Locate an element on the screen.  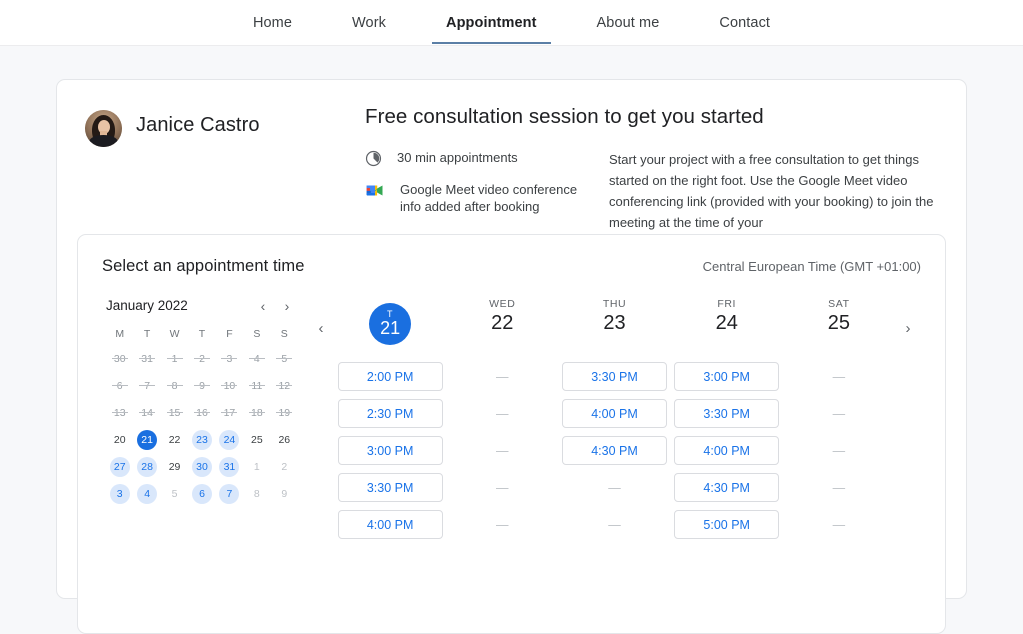
nav-item-home: Home is located at coordinates (272, 23).